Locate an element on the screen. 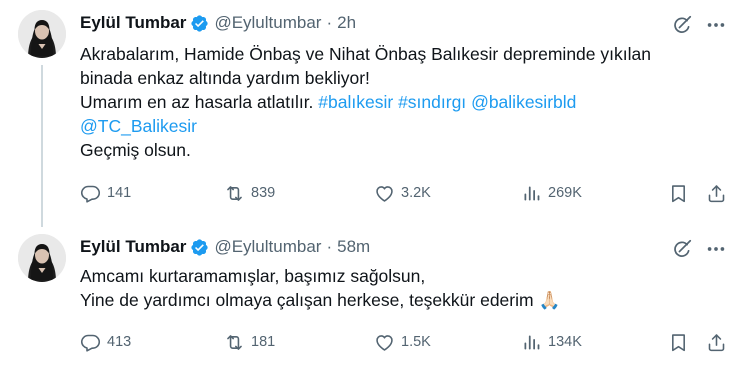 This screenshot has height=379, width=743. reply-button: 413 is located at coordinates (105, 342).